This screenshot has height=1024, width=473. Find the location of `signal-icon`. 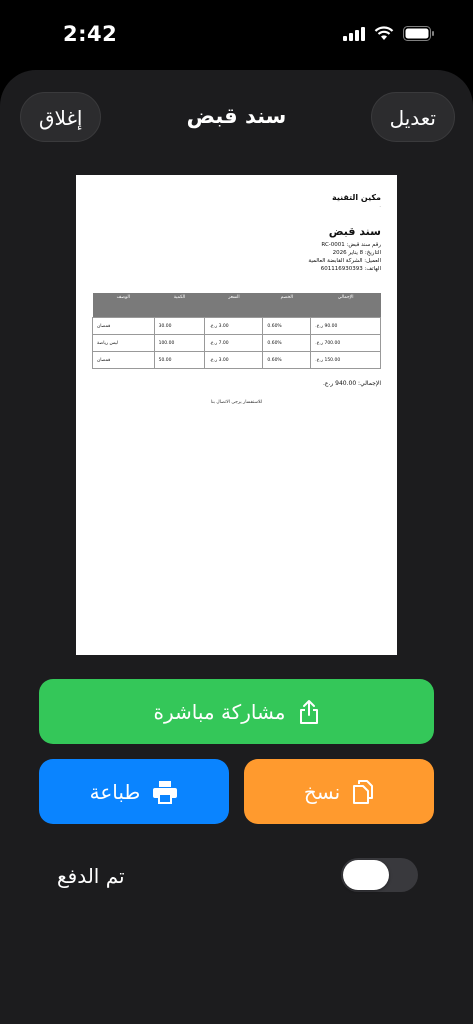

signal-icon is located at coordinates (354, 33).